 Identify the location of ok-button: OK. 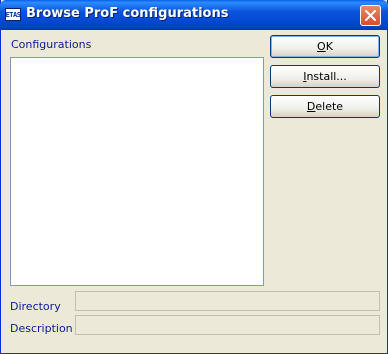
(325, 46).